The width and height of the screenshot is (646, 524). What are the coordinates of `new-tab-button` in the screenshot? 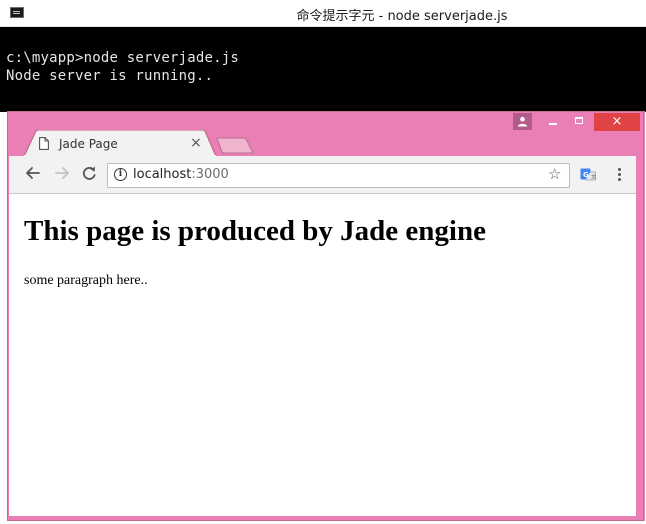 It's located at (235, 145).